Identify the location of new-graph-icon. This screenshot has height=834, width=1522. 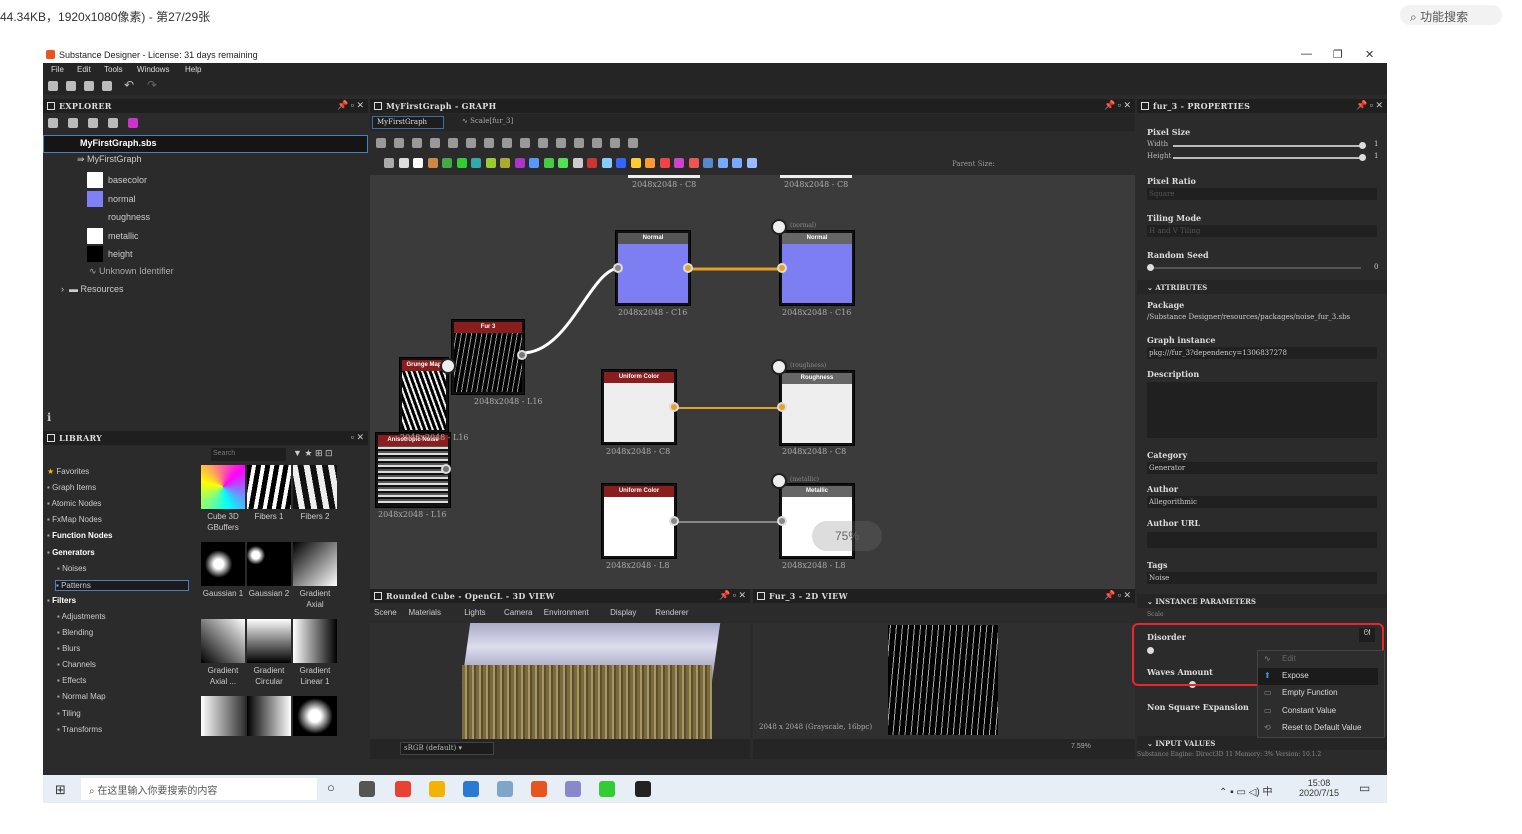
(71, 86).